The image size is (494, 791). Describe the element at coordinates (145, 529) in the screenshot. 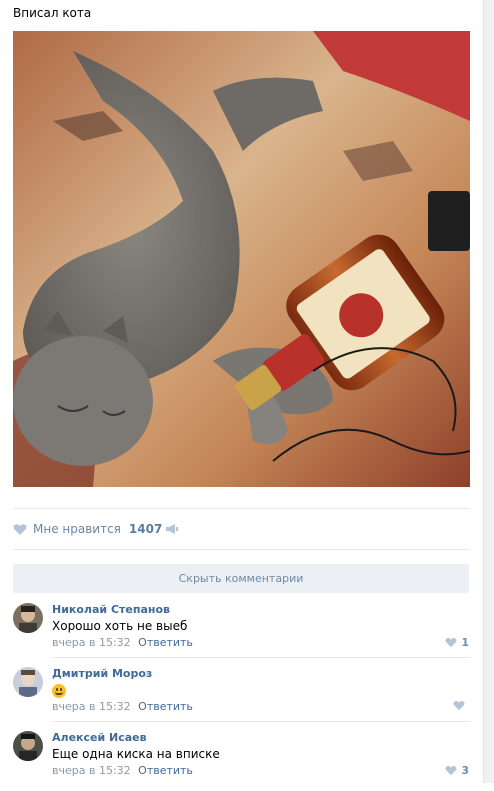

I see `like-count: 1407` at that location.